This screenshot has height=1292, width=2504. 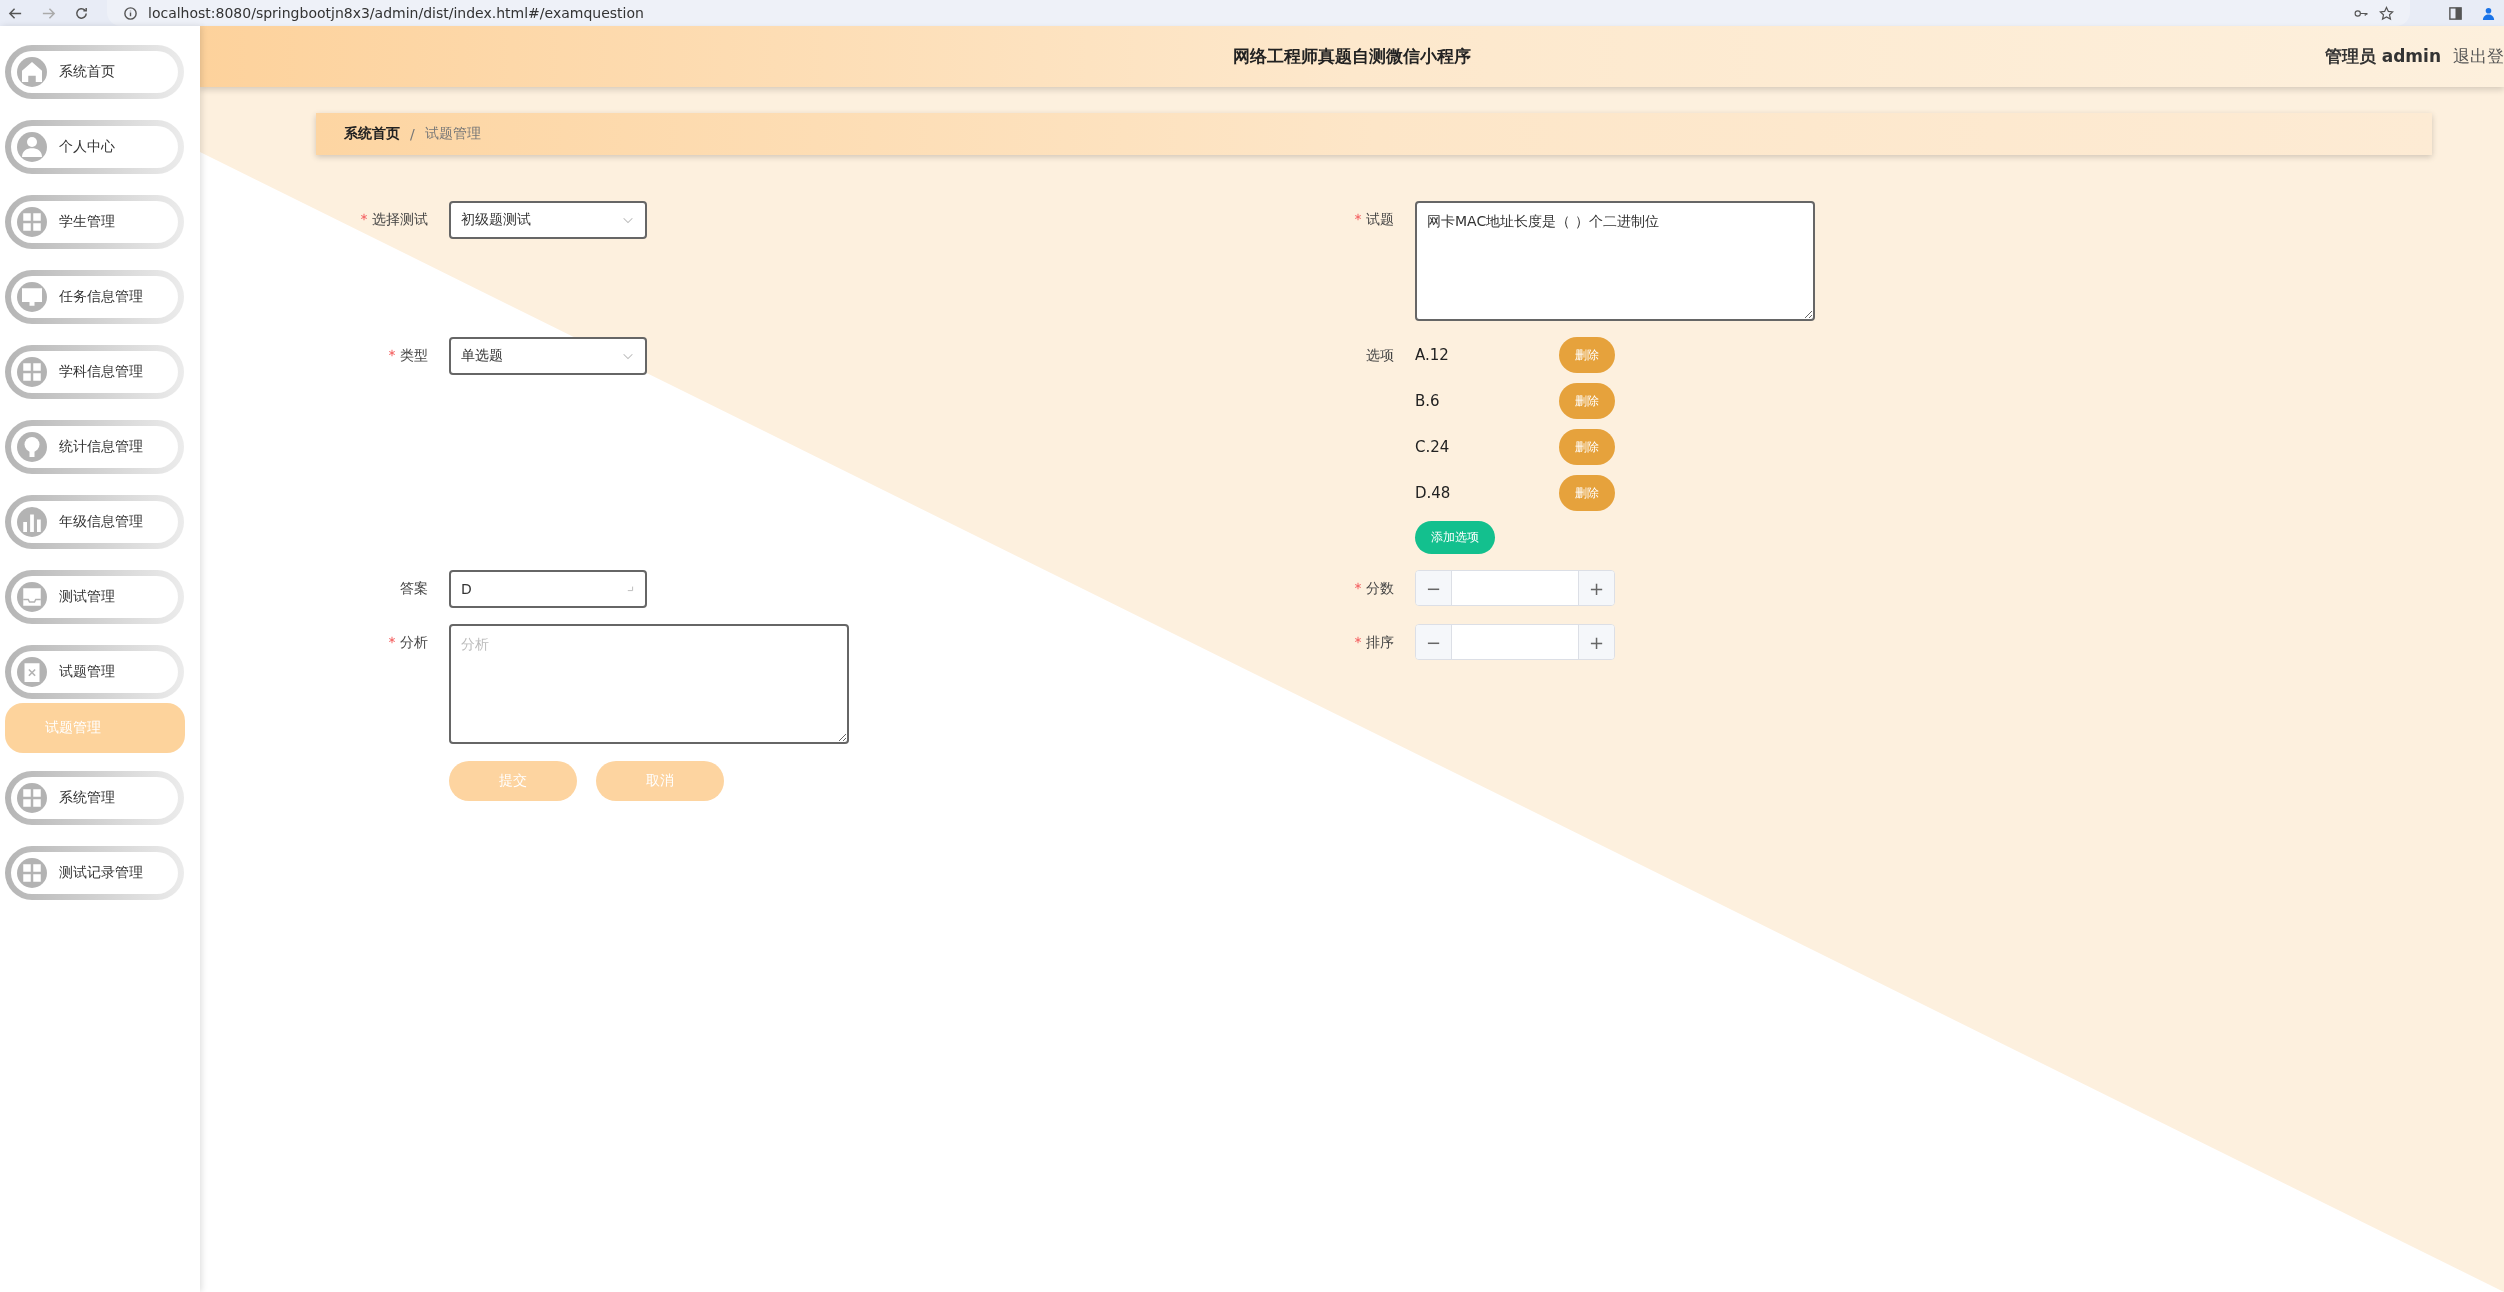 What do you see at coordinates (414, 643) in the screenshot?
I see `field-label: 分析` at bounding box center [414, 643].